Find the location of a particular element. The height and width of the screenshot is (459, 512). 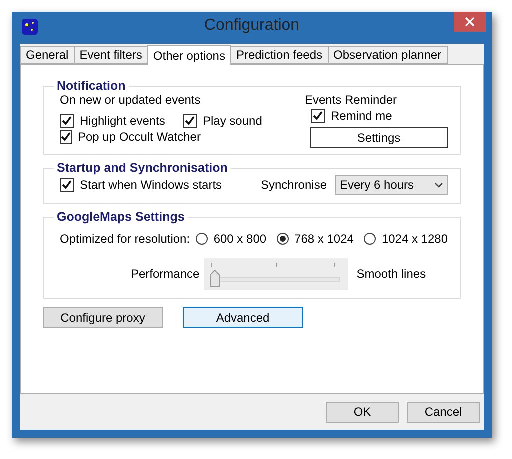

settings-button: Settings is located at coordinates (379, 137).